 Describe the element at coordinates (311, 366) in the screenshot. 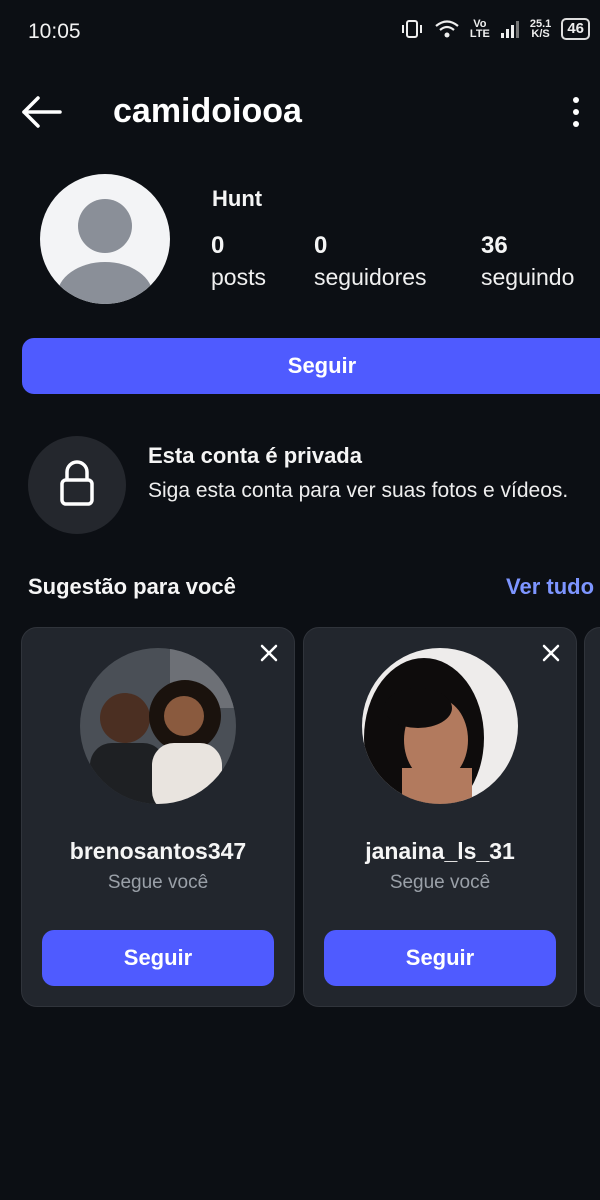

I see `follow-button: Seguir` at that location.